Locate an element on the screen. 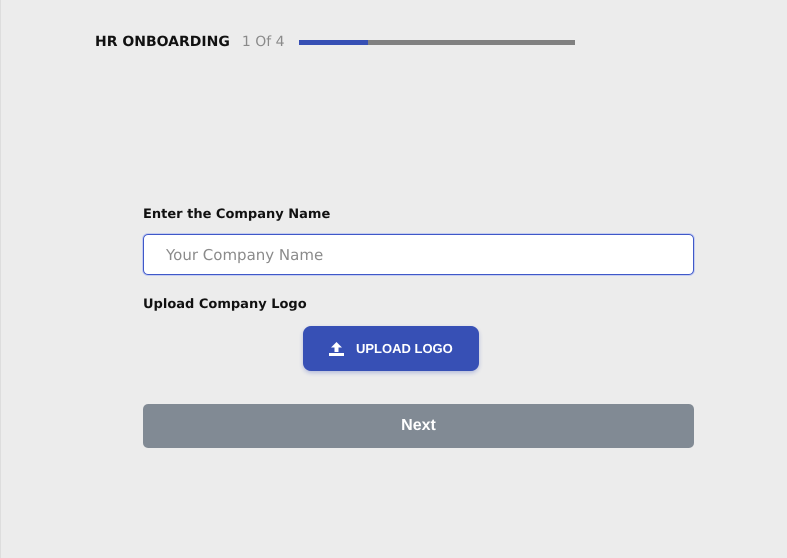  field-label: Upload Company Logo is located at coordinates (225, 304).